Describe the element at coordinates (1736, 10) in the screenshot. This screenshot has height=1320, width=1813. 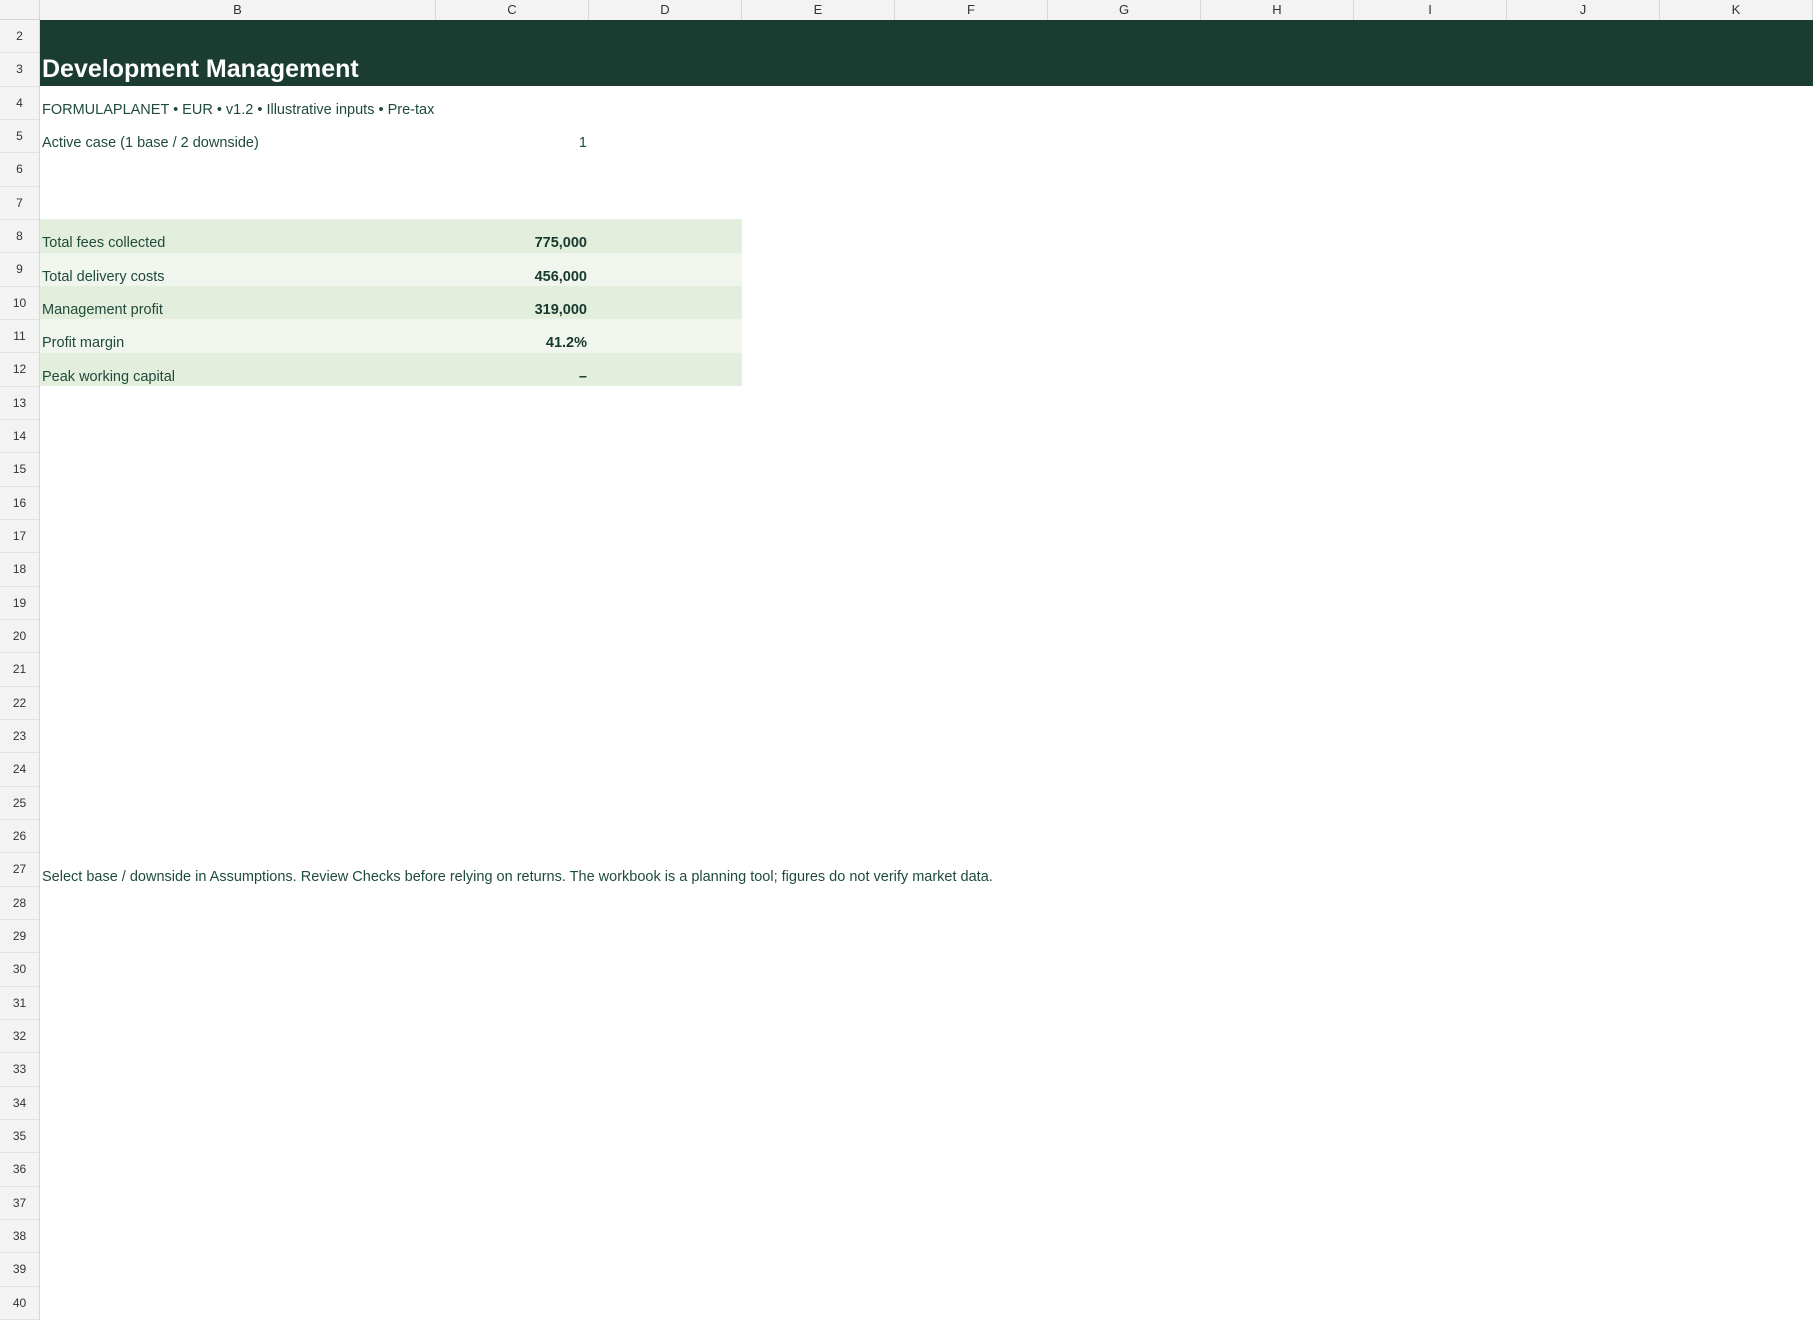
I see `column-header-k: K` at that location.